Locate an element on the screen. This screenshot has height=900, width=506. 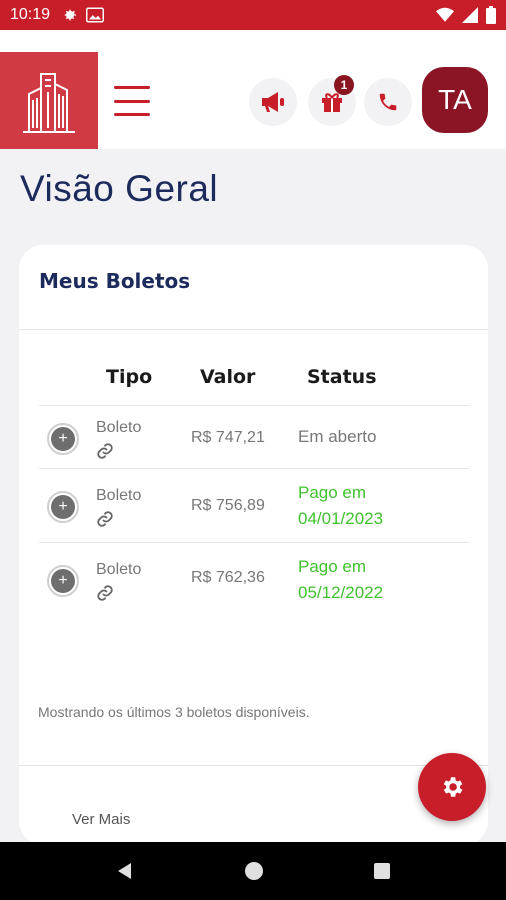
announcements-button is located at coordinates (273, 102).